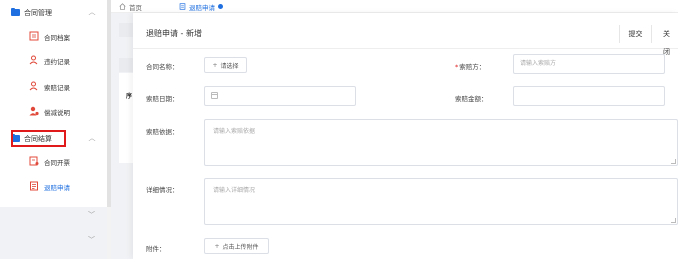 This screenshot has height=259, width=678. Describe the element at coordinates (57, 188) in the screenshot. I see `sidebar-item-label: 退赔申请` at that location.